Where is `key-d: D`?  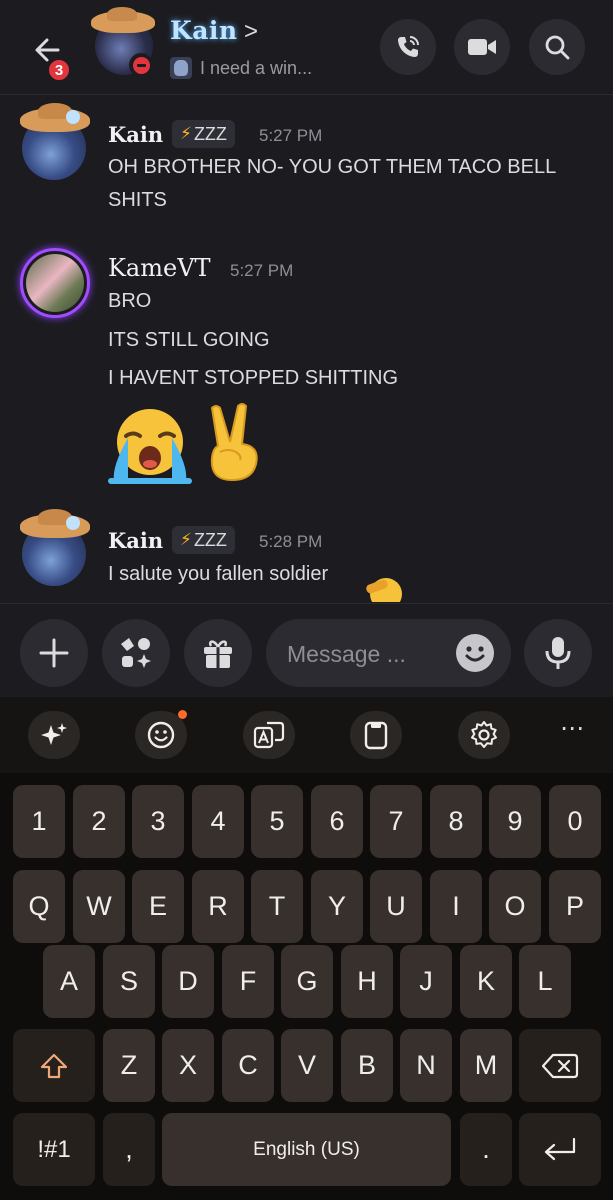 key-d: D is located at coordinates (188, 981).